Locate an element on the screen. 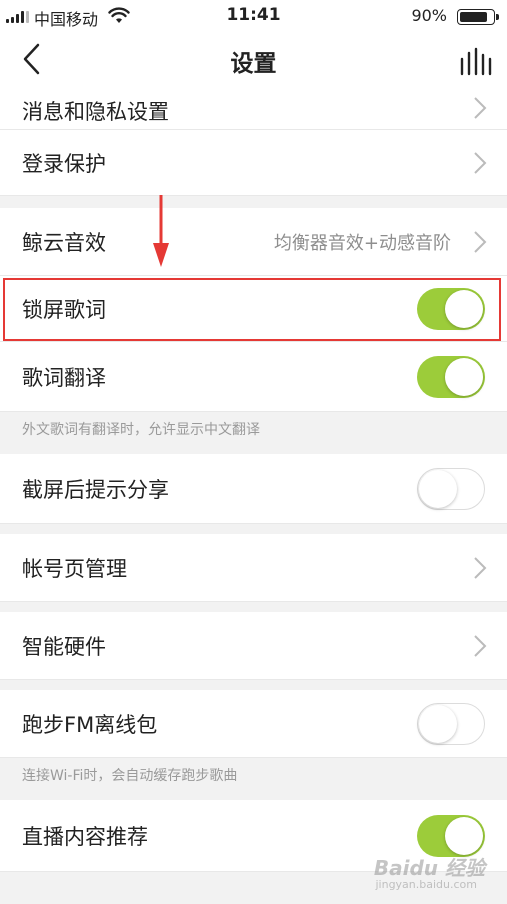 This screenshot has height=904, width=507. settings-row-lyrics-translation: 歌词翻译 is located at coordinates (253, 377).